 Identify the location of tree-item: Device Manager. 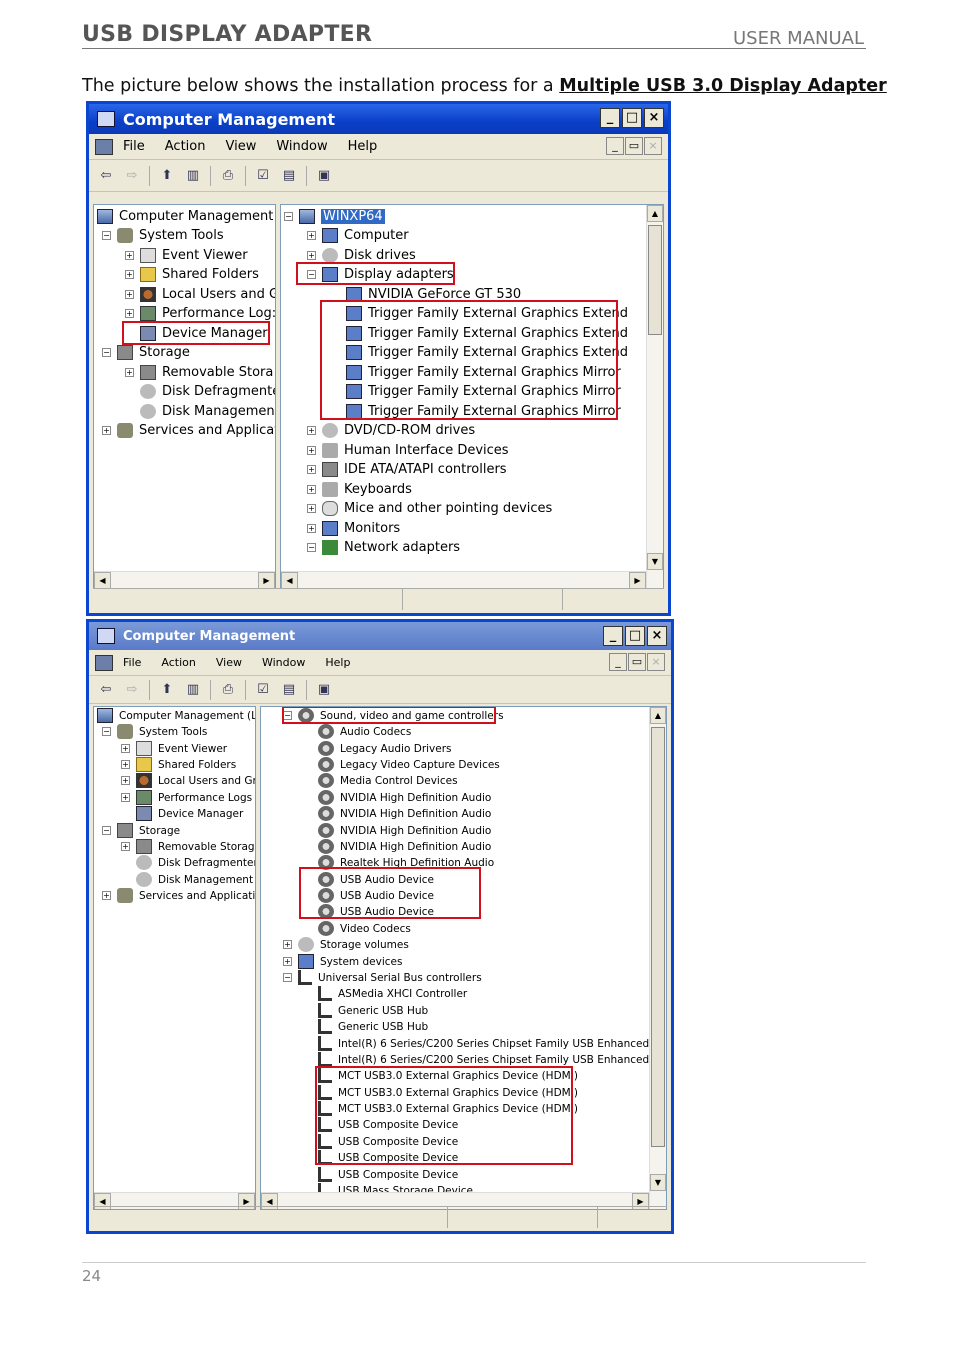
(200, 814).